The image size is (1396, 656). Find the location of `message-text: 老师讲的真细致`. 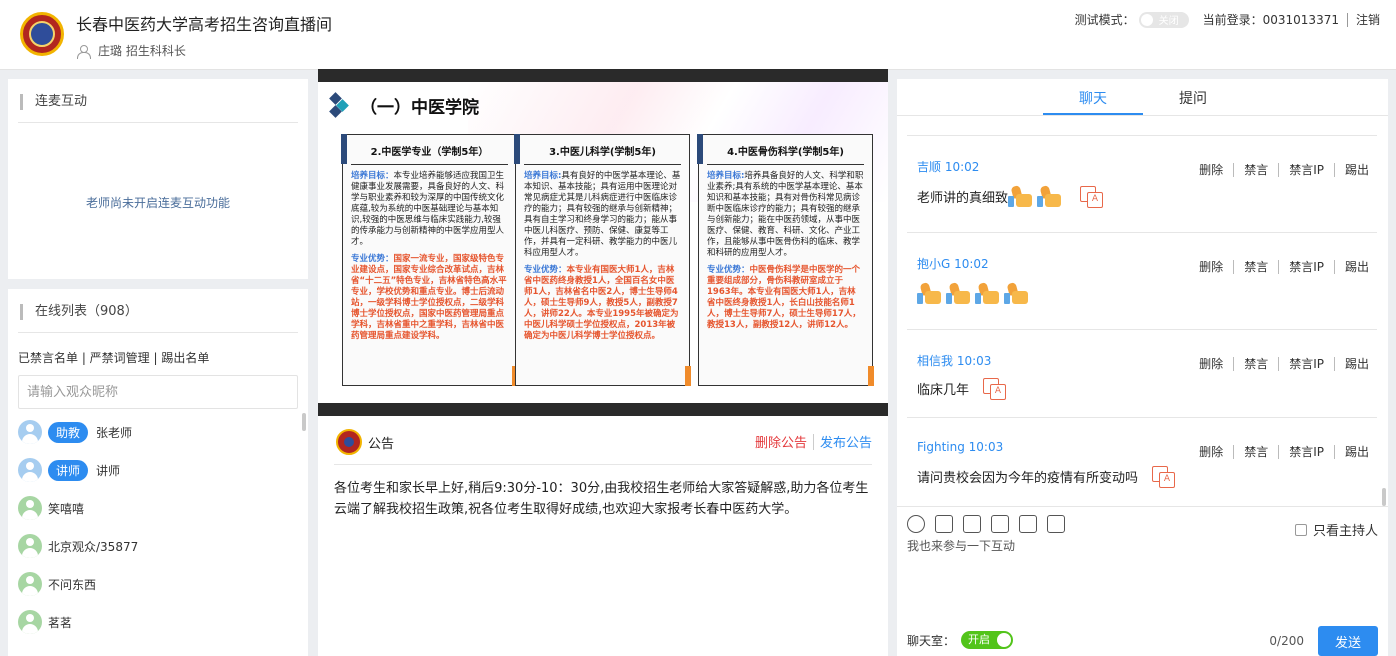

message-text: 老师讲的真细致 is located at coordinates (1010, 196).